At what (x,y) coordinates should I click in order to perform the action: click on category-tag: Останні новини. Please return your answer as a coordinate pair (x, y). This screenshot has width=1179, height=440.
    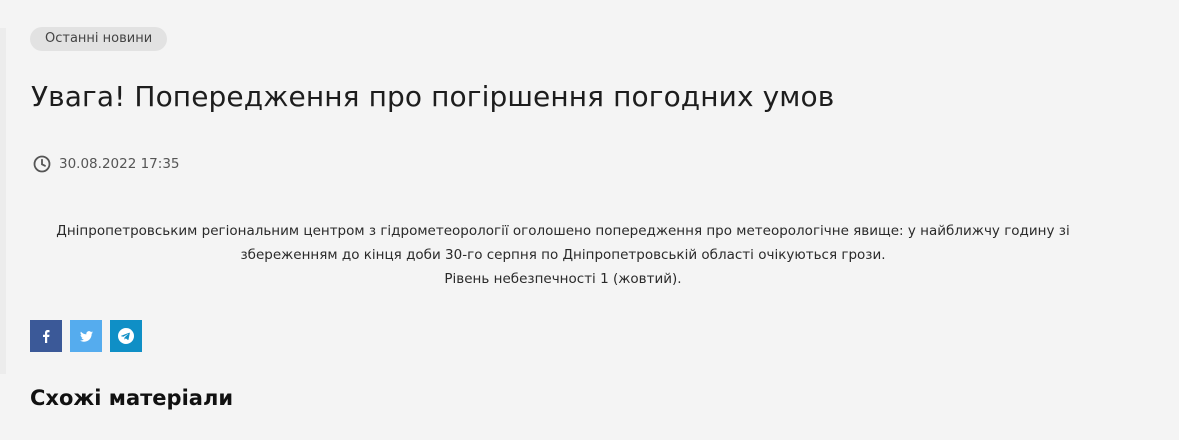
    Looking at the image, I should click on (99, 39).